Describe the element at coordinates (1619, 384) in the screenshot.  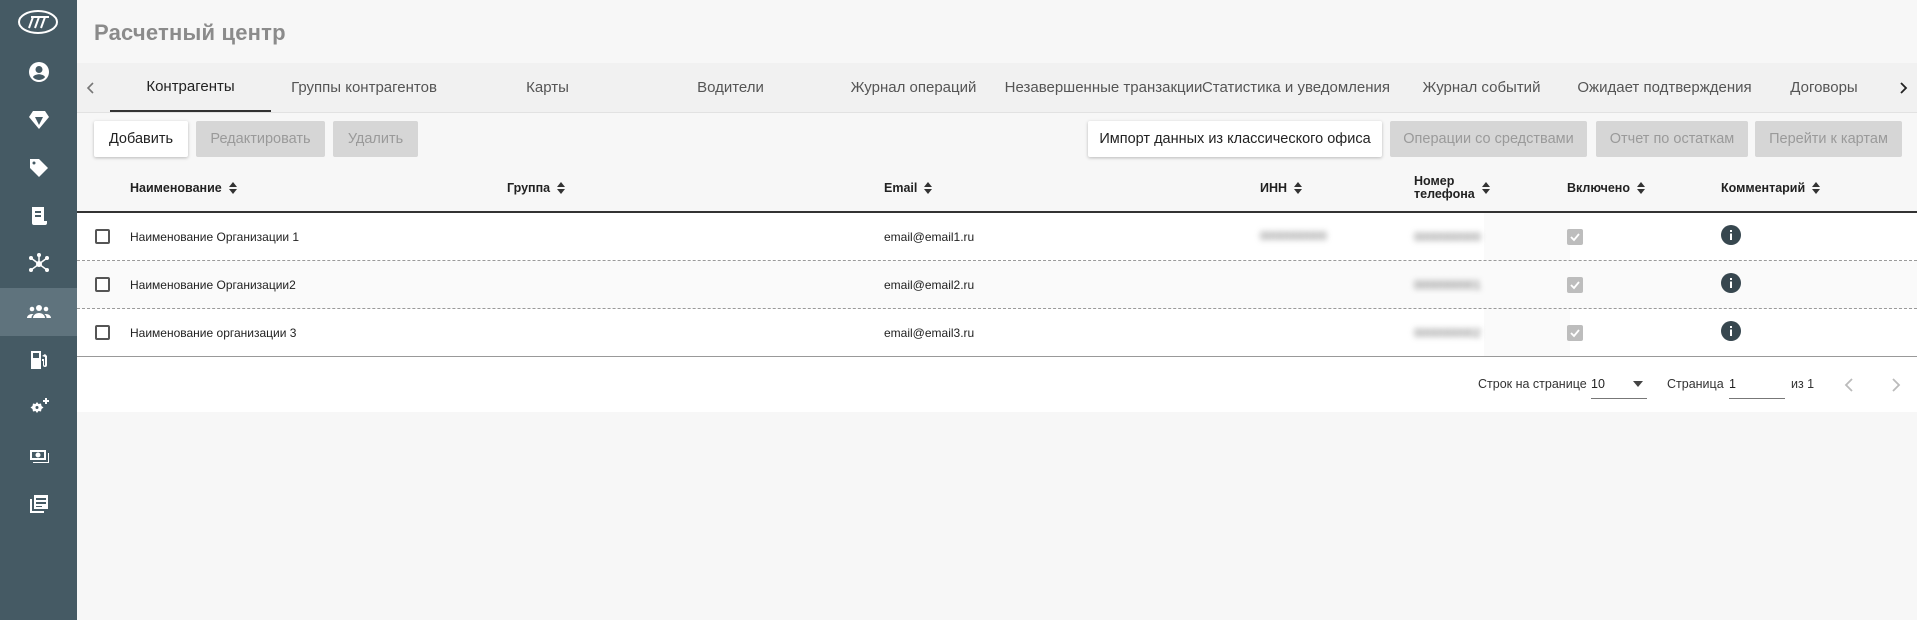
I see `rows-per-page-select: 10` at that location.